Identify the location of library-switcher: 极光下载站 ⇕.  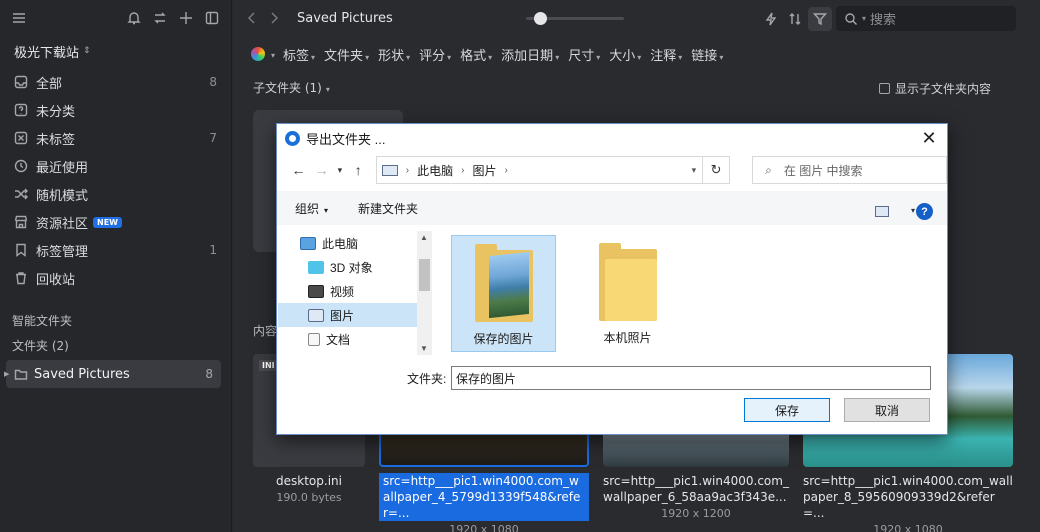
(115, 51).